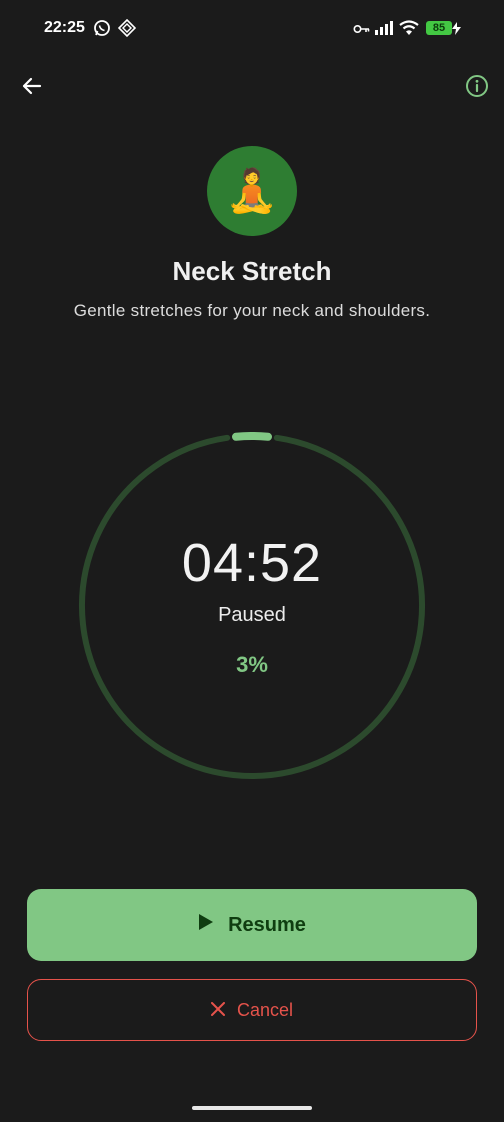  Describe the element at coordinates (252, 28) in the screenshot. I see `status-bar: 22:25 85` at that location.